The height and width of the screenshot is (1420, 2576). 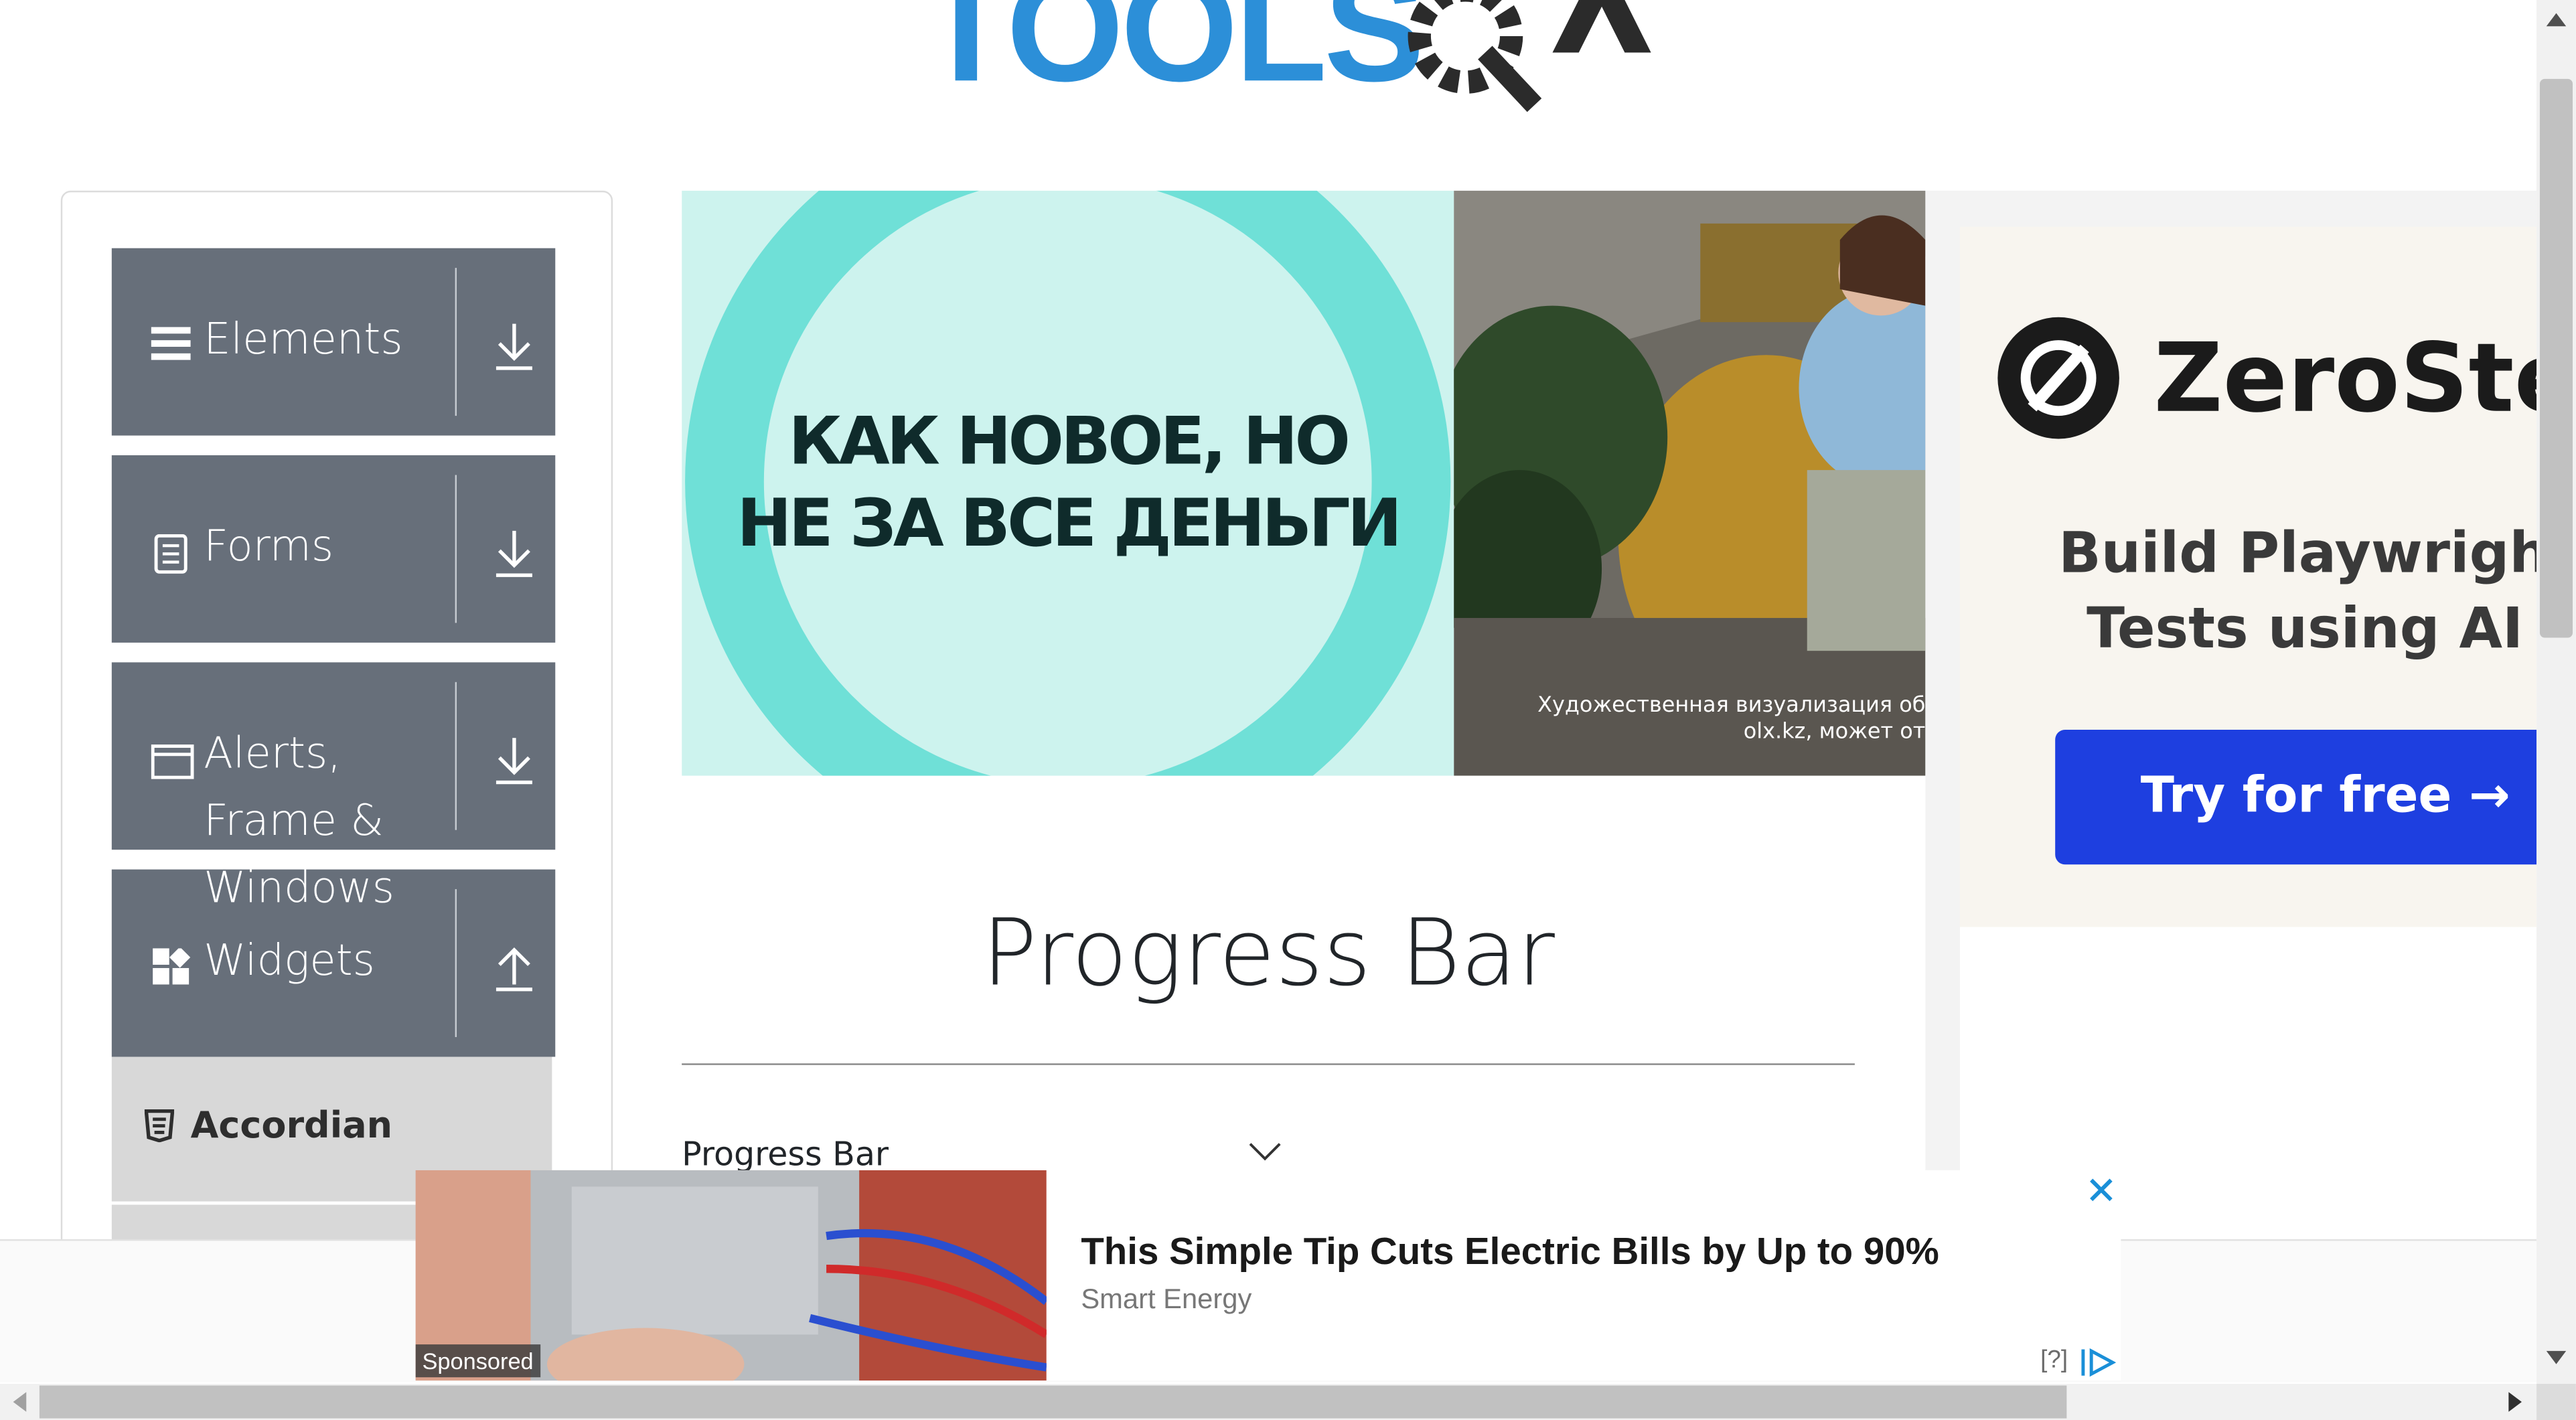 I want to click on group-elements-label: Elements, so click(x=303, y=340).